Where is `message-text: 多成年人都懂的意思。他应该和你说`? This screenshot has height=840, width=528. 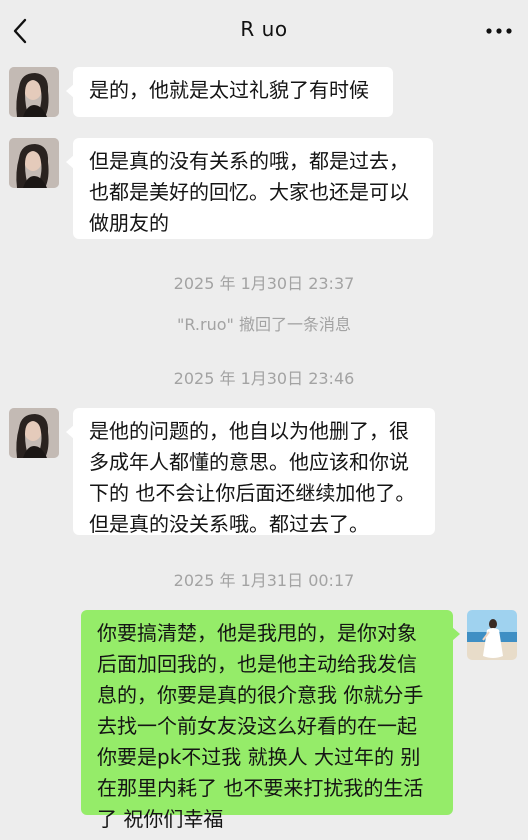
message-text: 多成年人都懂的意思。他应该和你说 is located at coordinates (249, 462).